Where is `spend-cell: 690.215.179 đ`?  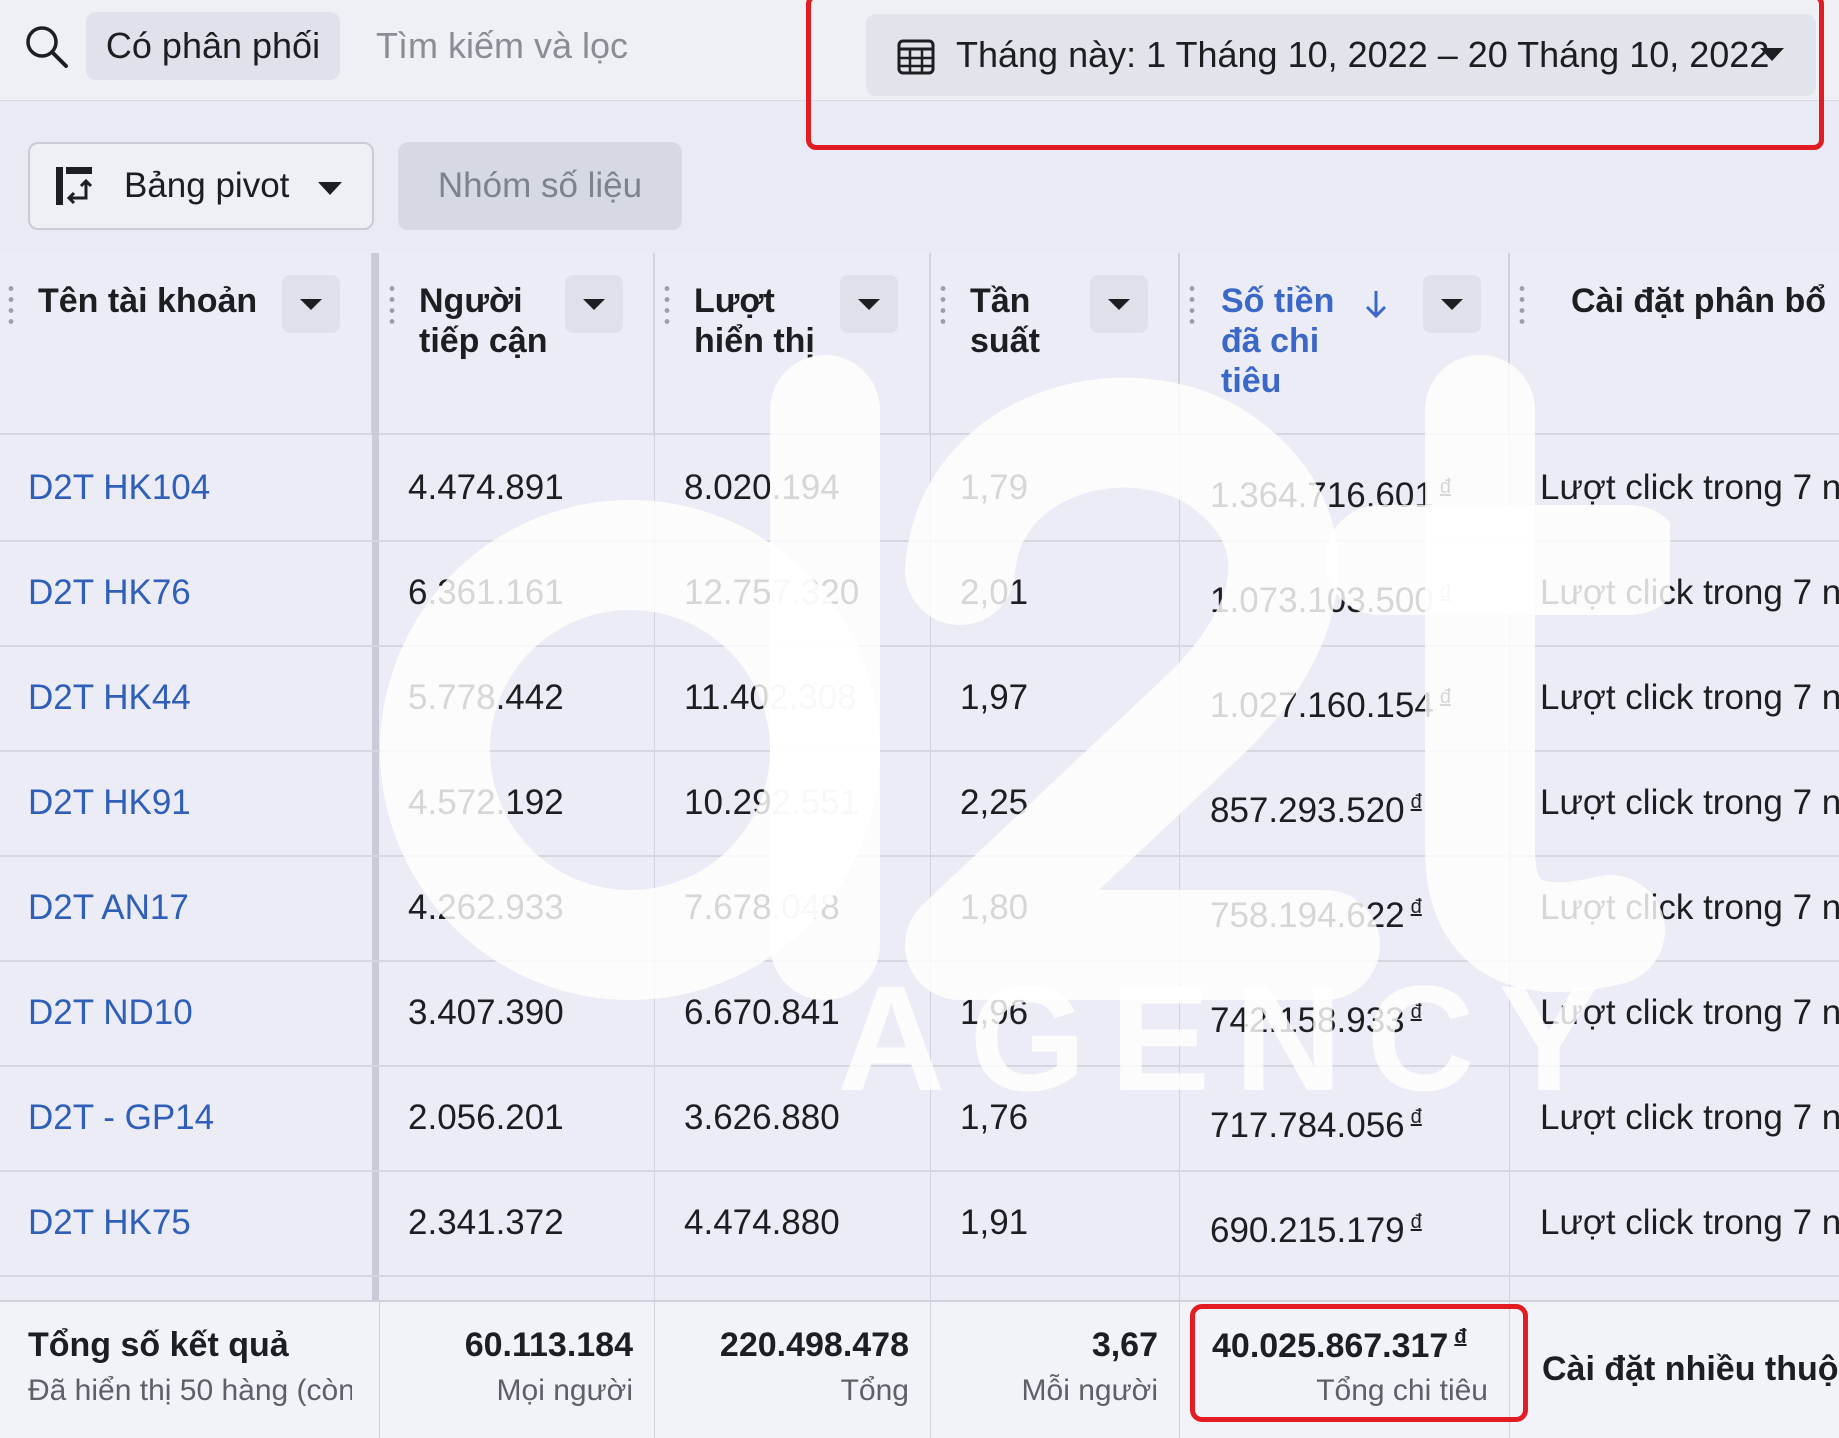 spend-cell: 690.215.179 đ is located at coordinates (1316, 1230).